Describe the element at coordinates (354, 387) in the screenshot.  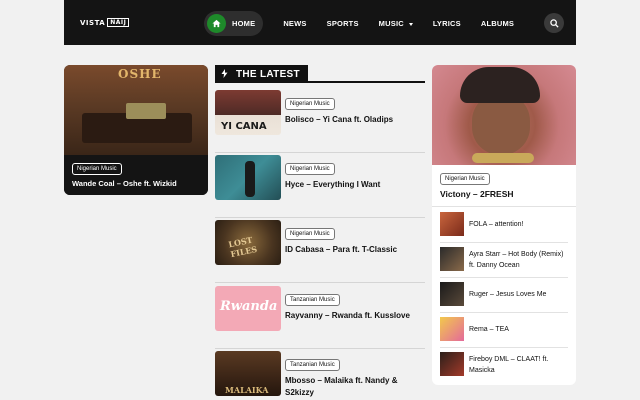
I see `post-title: Mbosso – Malaika ft. Nandy & S2kizzy` at that location.